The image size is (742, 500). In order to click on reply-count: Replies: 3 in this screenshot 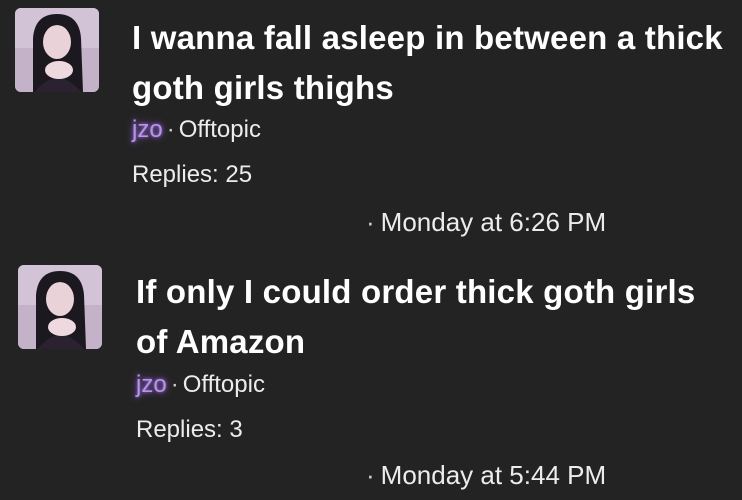, I will do `click(189, 429)`.